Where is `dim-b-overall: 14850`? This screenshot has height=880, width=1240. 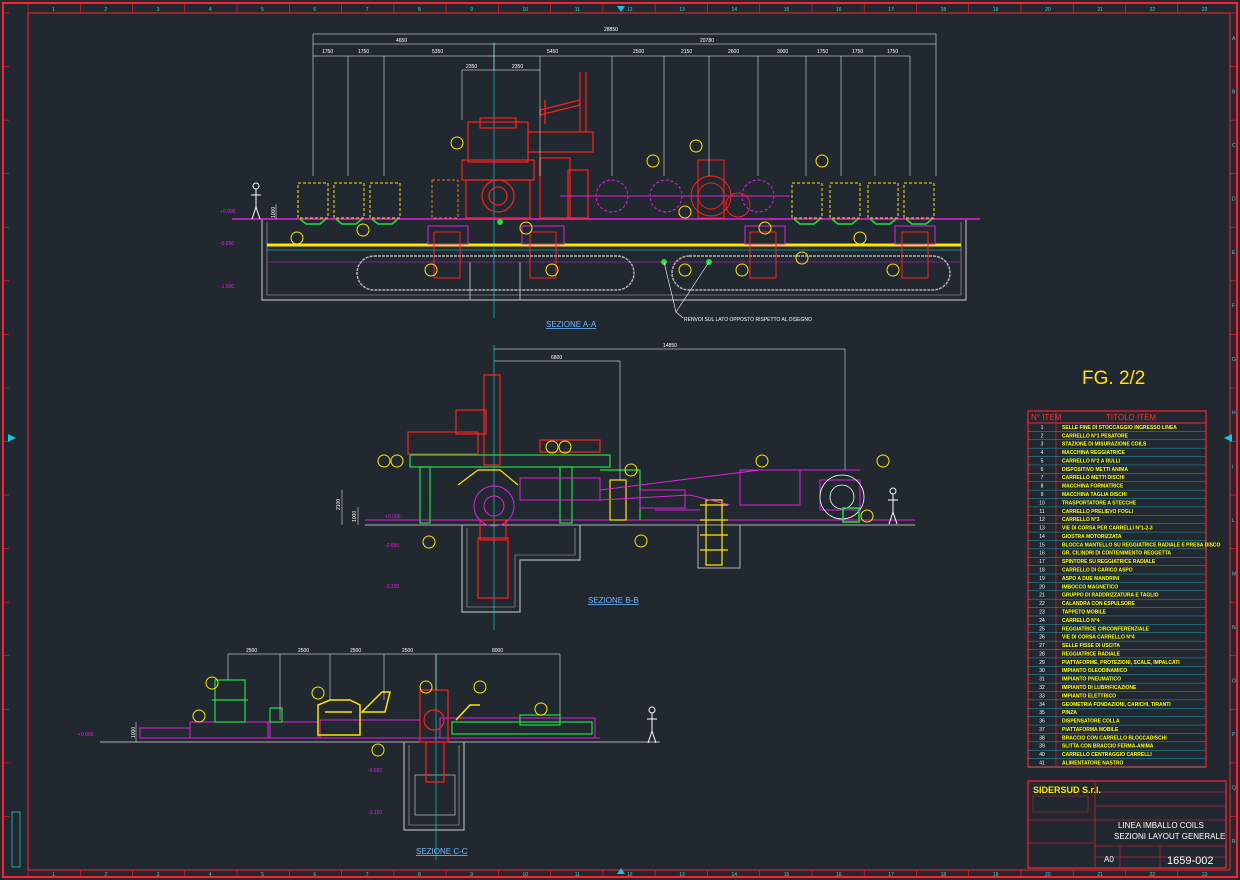 dim-b-overall: 14850 is located at coordinates (670, 346).